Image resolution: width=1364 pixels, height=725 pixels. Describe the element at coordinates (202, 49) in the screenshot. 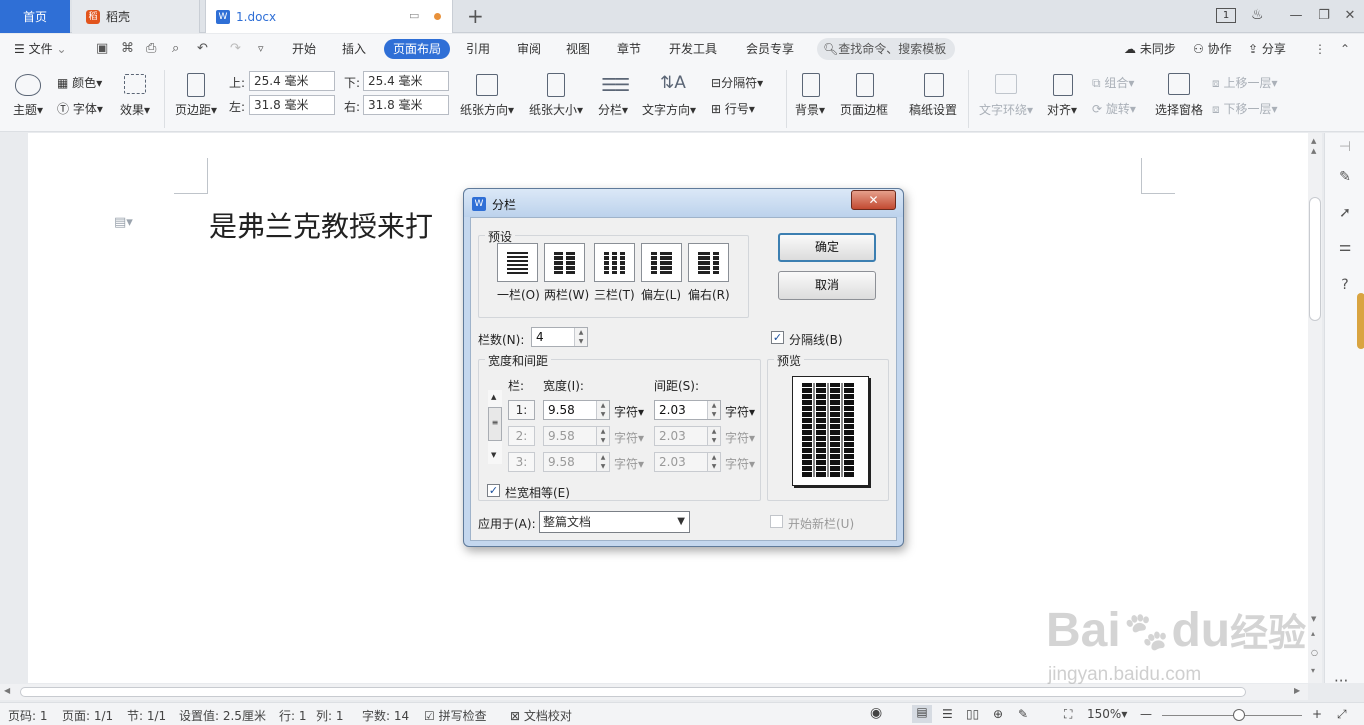

I see `undo-icon: ↶` at that location.